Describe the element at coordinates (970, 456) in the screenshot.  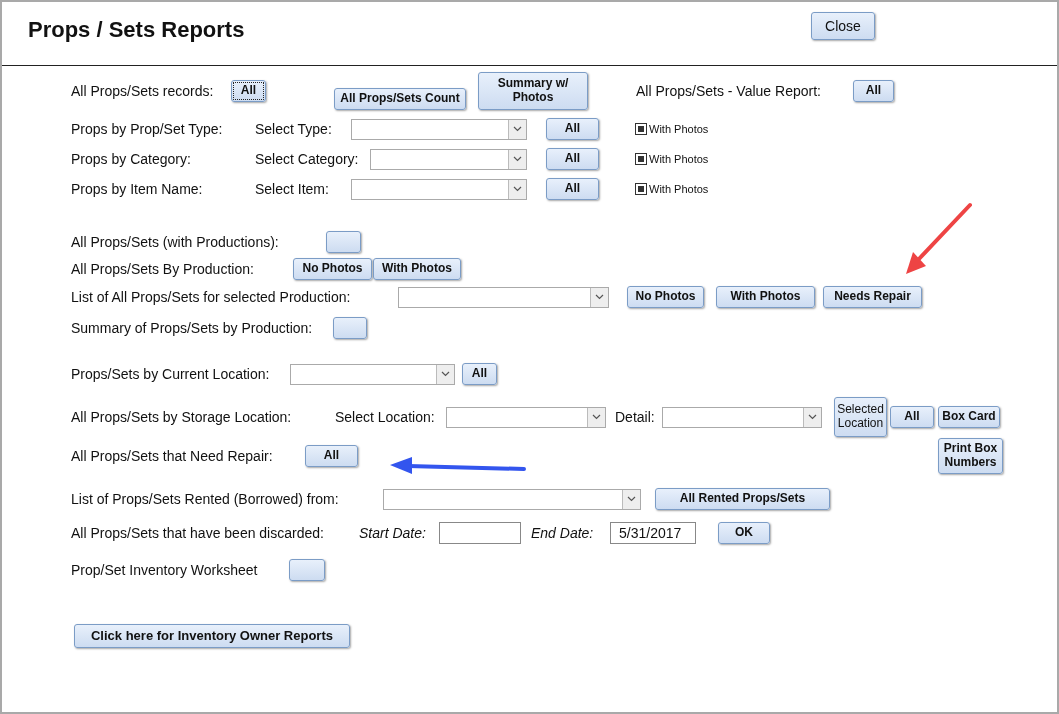
I see `report-button: Print Box Numbers` at that location.